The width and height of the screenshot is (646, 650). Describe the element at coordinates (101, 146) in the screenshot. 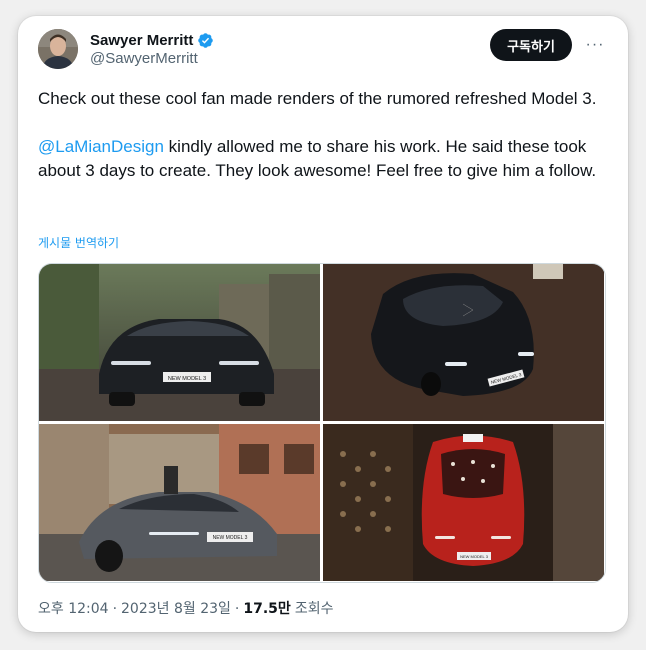

I see `mention-link: @LaMianDesign` at that location.